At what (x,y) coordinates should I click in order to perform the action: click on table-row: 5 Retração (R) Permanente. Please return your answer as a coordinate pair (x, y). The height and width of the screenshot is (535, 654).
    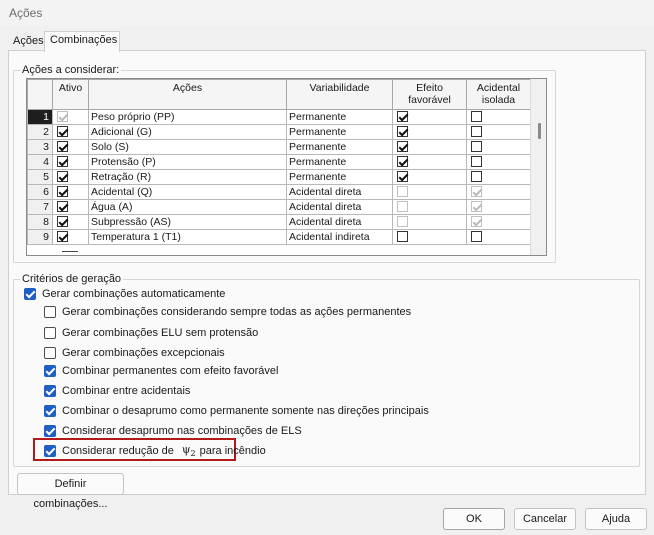
    Looking at the image, I should click on (279, 177).